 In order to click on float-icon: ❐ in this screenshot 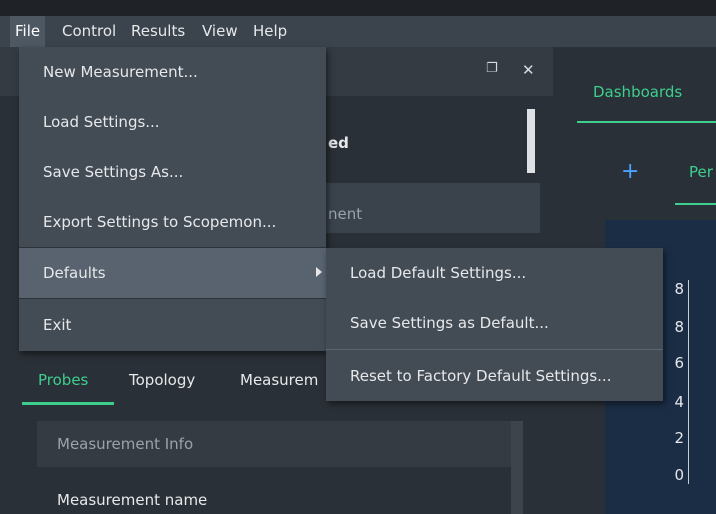, I will do `click(492, 68)`.